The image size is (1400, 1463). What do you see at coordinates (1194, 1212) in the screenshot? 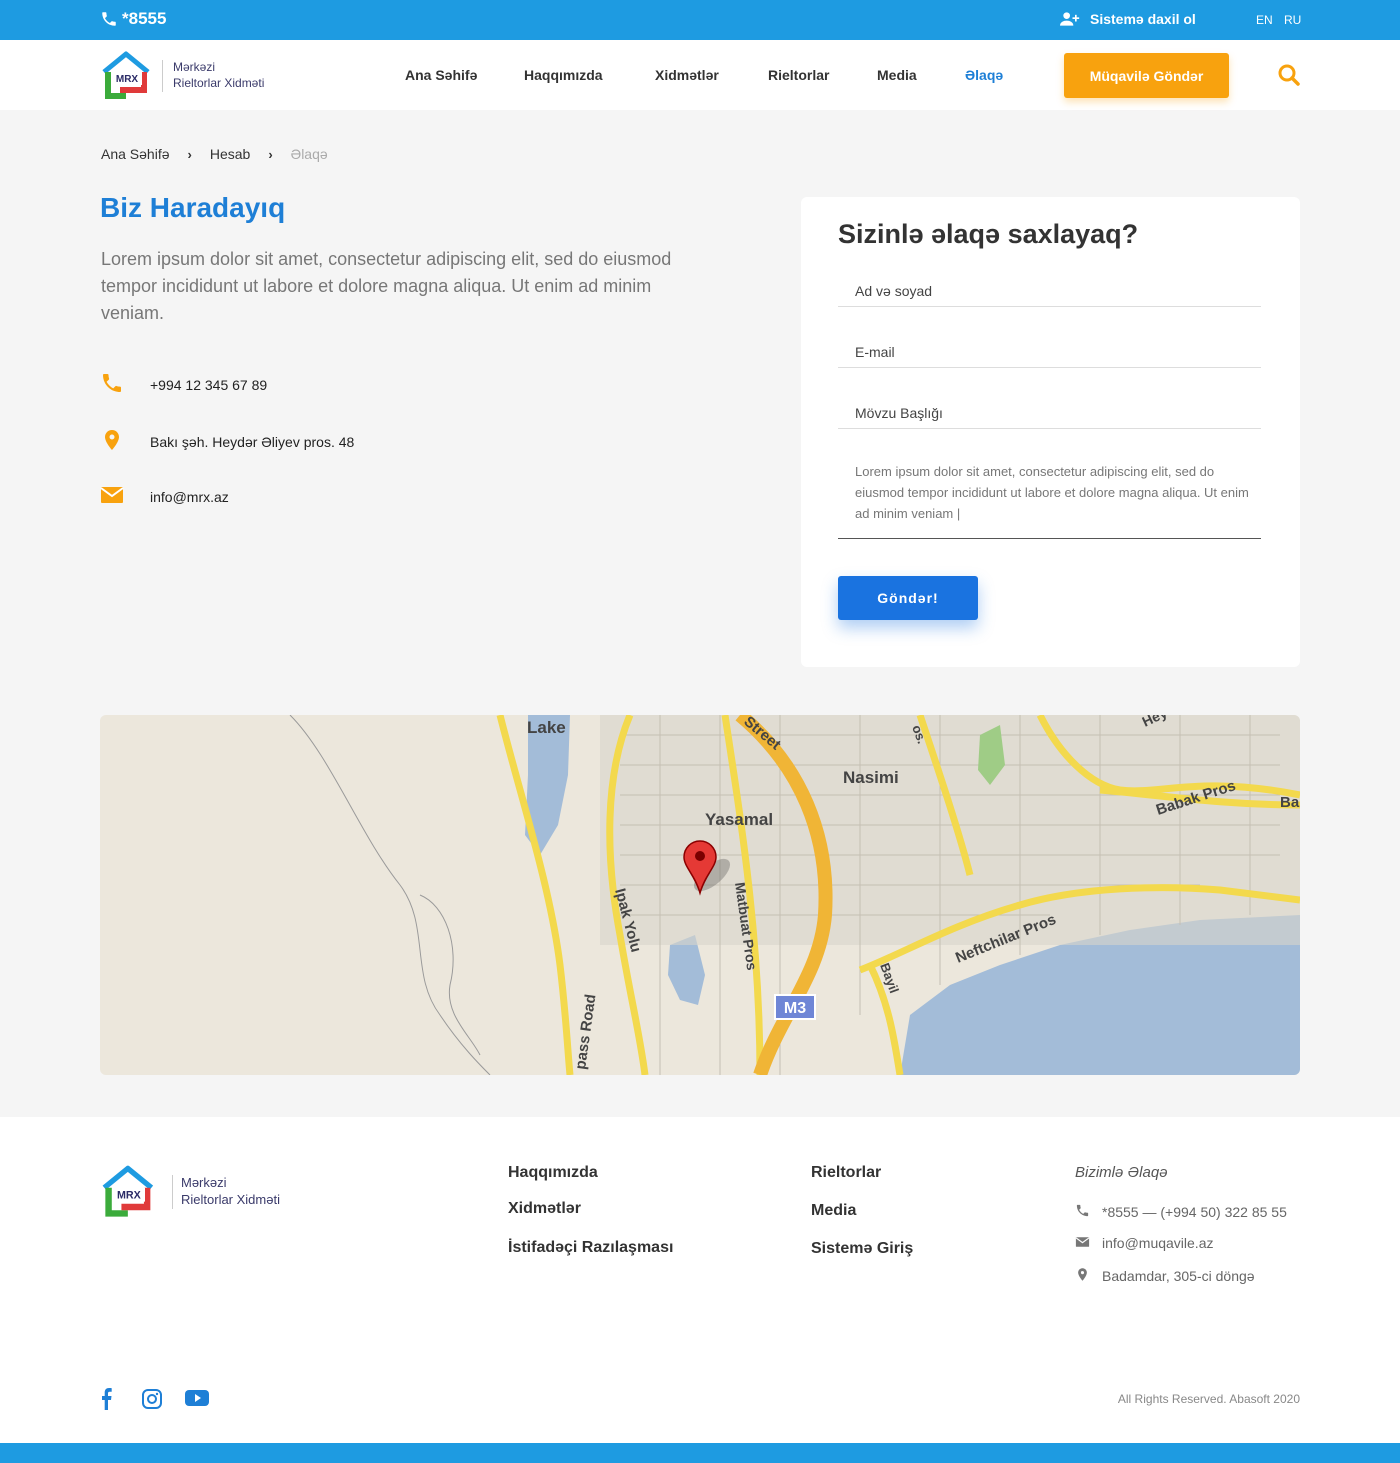
I see `footer-phone-text: *8555 — (+994 50) 322 85 55` at bounding box center [1194, 1212].